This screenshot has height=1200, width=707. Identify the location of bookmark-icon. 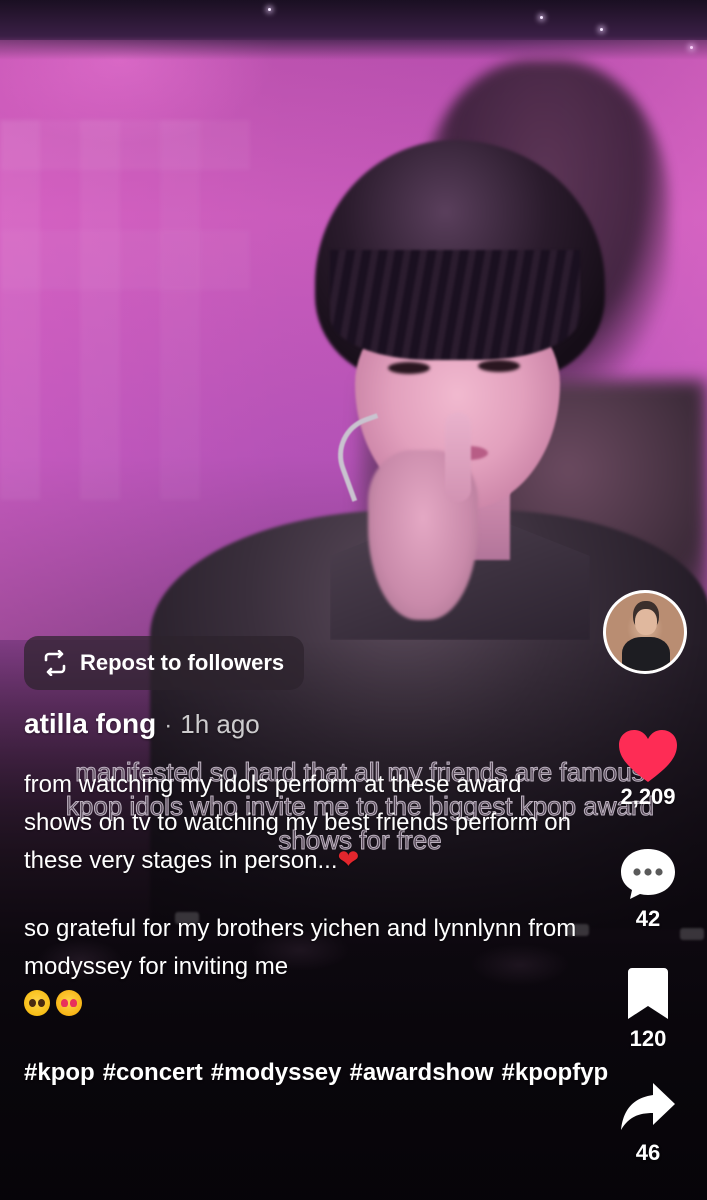
(648, 993).